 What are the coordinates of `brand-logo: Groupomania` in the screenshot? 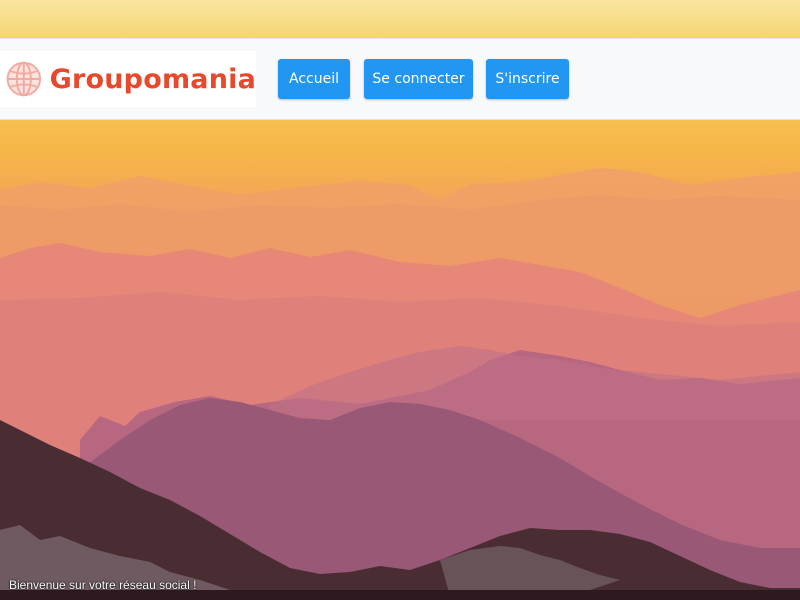 It's located at (128, 79).